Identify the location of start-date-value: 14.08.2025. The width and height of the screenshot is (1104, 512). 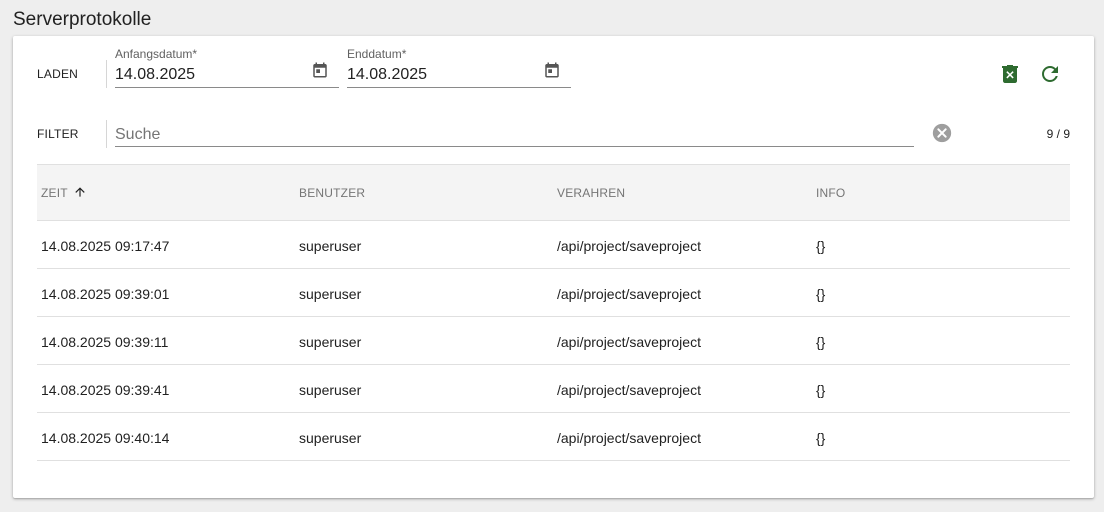
(155, 75).